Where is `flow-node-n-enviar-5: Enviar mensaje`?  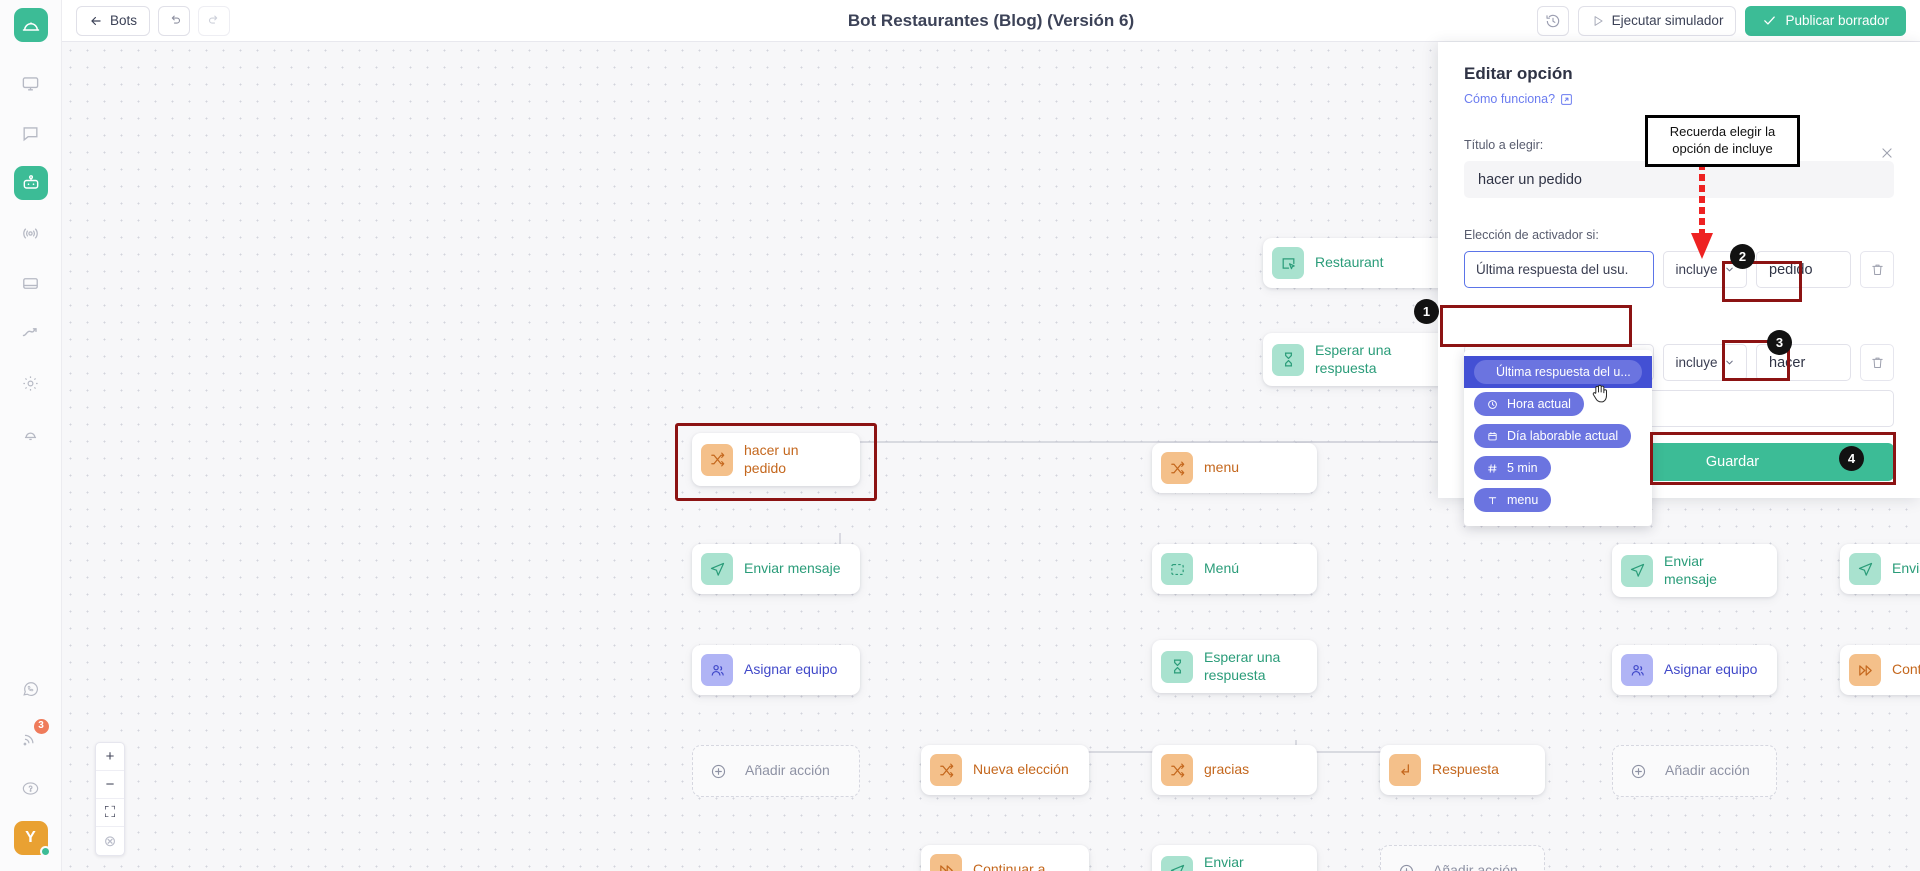 flow-node-n-enviar-5: Enviar mensaje is located at coordinates (1234, 858).